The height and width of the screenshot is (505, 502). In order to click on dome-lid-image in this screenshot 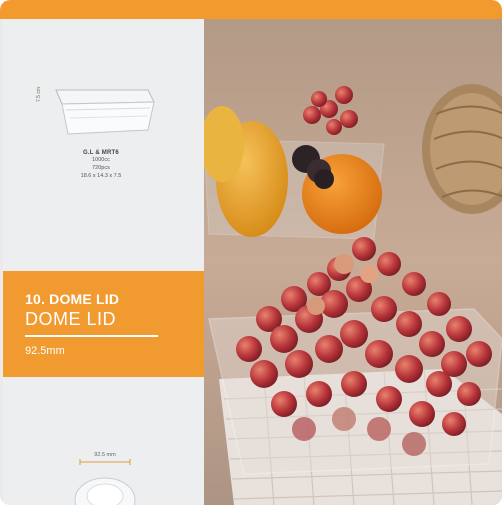, I will do `click(105, 482)`.